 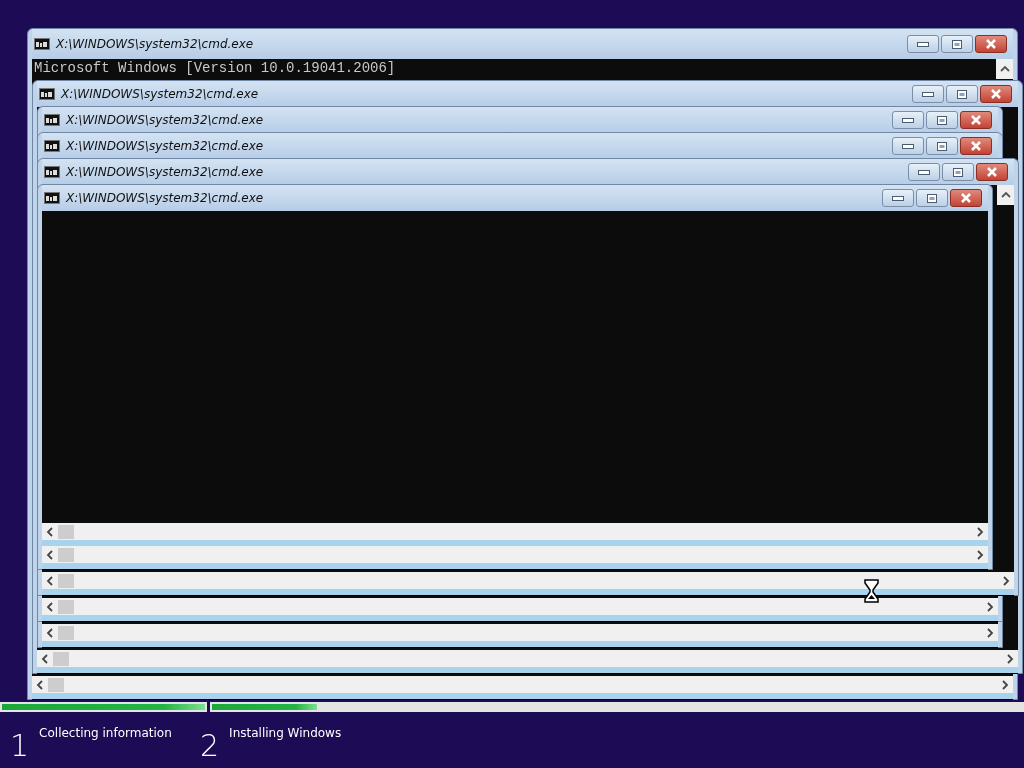 What do you see at coordinates (285, 734) in the screenshot?
I see `step-label: Installing Windows` at bounding box center [285, 734].